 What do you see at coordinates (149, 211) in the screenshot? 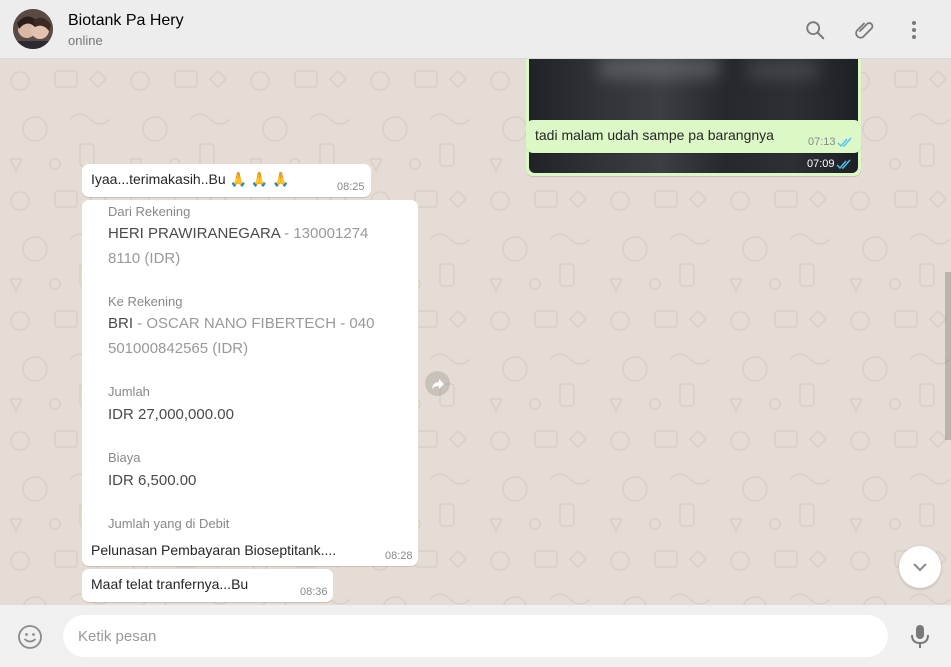
I see `from-account-label: Dari Rekening` at bounding box center [149, 211].